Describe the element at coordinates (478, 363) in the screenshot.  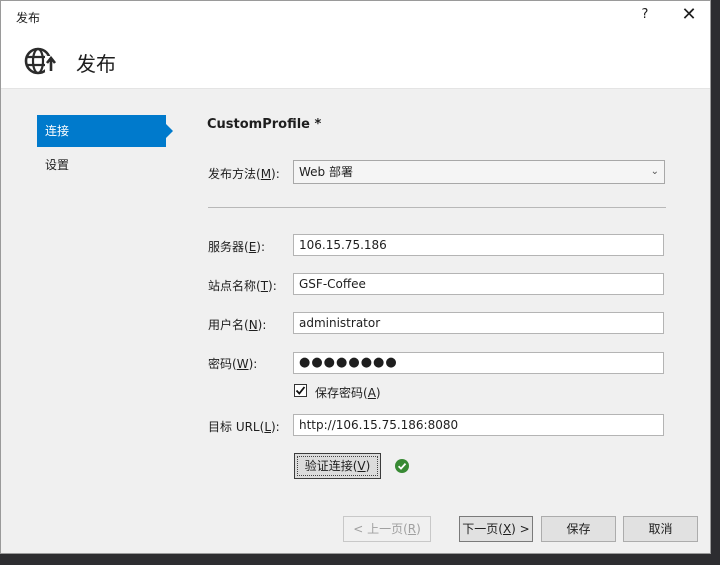
I see `password-input: ●●●●●●●●` at that location.